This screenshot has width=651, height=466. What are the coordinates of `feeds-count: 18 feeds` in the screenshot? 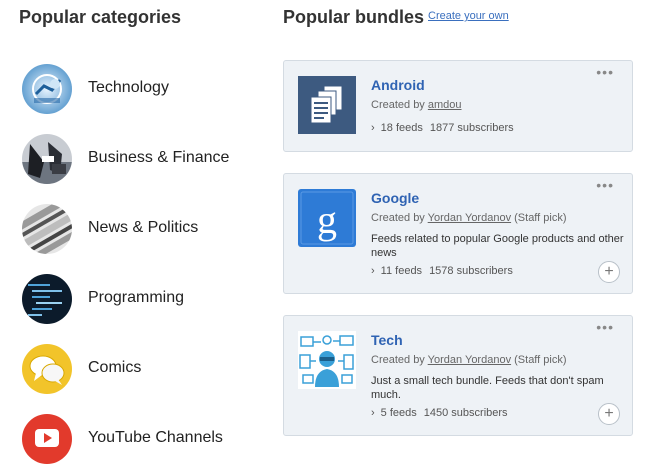 It's located at (401, 128).